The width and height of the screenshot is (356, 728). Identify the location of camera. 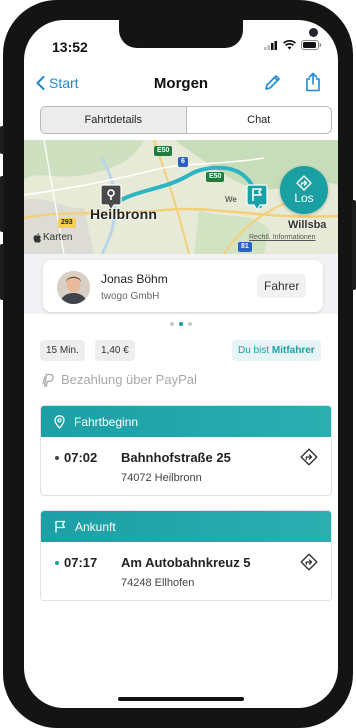
(313, 32).